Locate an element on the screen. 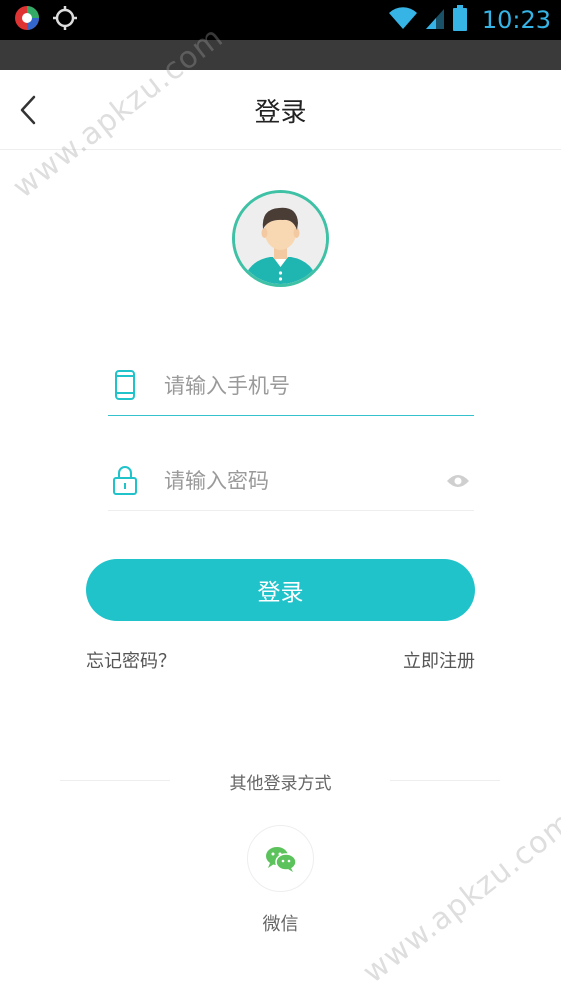  status-bar: 10:23 is located at coordinates (280, 20).